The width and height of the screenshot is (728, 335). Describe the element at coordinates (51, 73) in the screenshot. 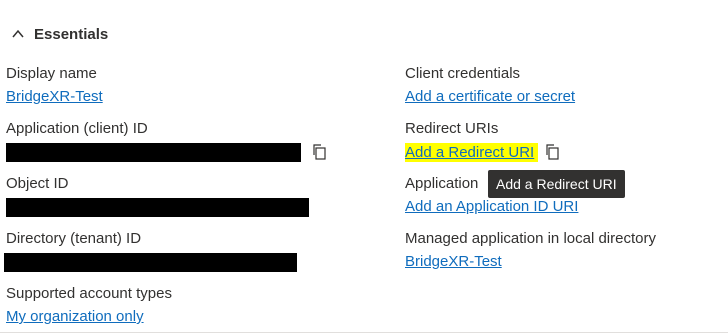

I see `display-name-label: Display name` at that location.